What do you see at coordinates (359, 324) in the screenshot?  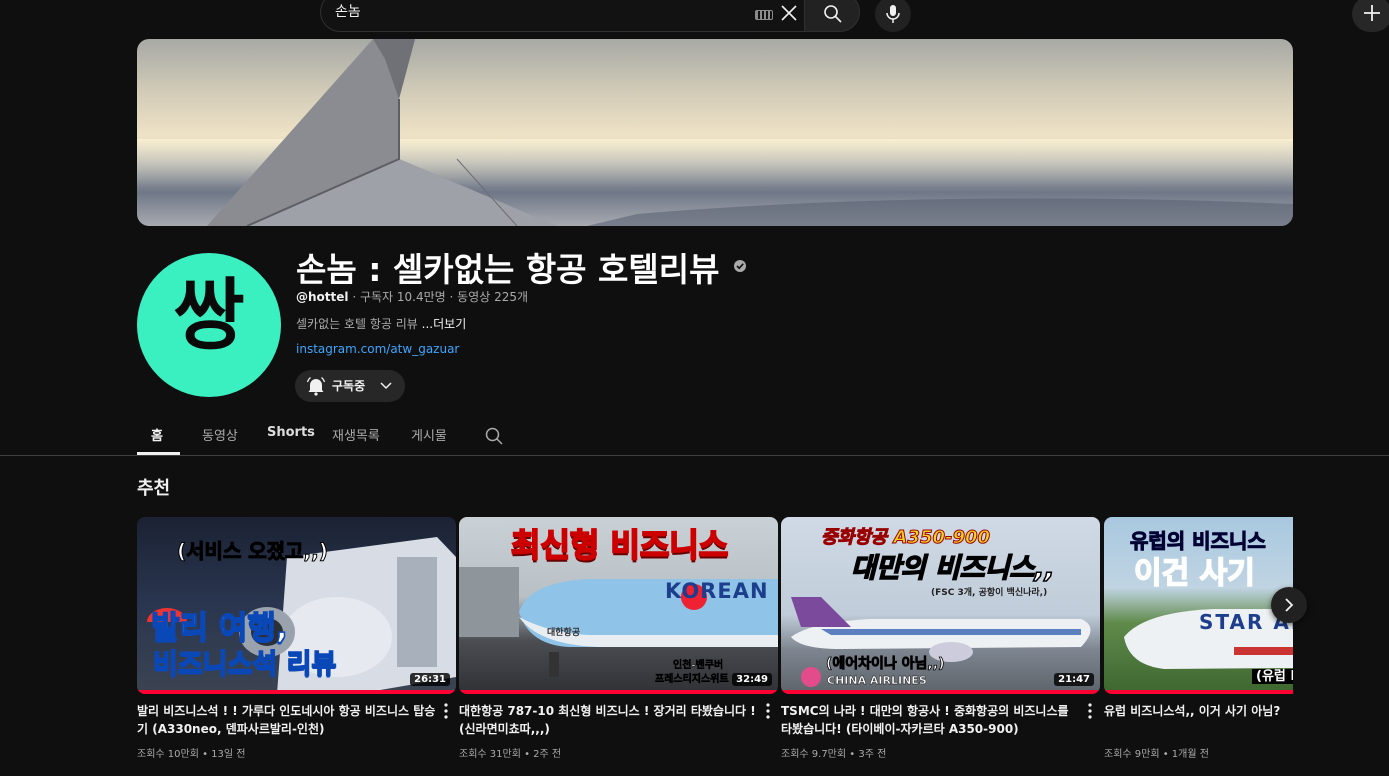 I see `description-text: 셀카없는 호텔 항공 리뷰` at bounding box center [359, 324].